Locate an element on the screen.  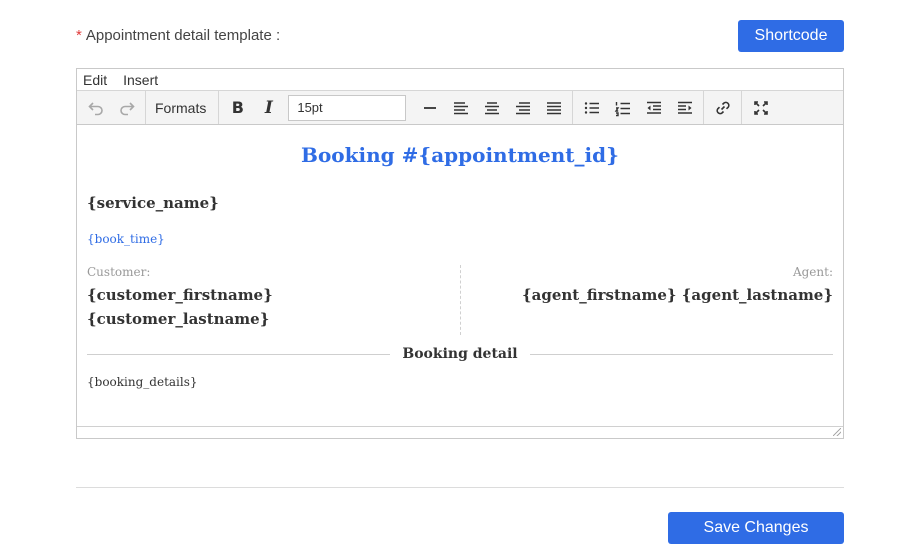
customer-label: Customer: is located at coordinates (119, 272).